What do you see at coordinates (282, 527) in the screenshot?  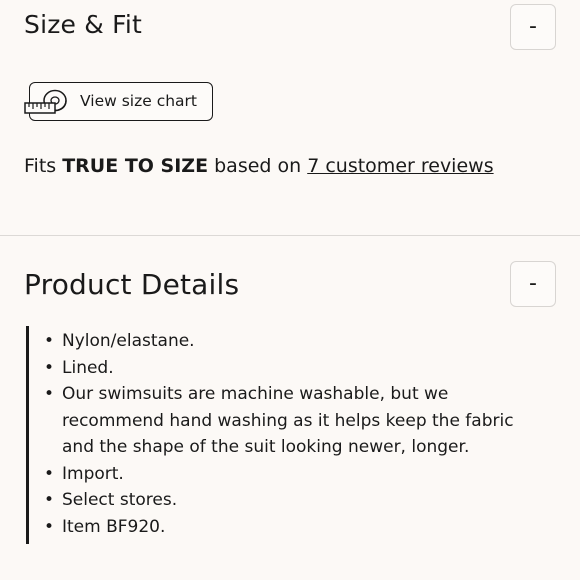 I see `list-item: Item BF920.` at bounding box center [282, 527].